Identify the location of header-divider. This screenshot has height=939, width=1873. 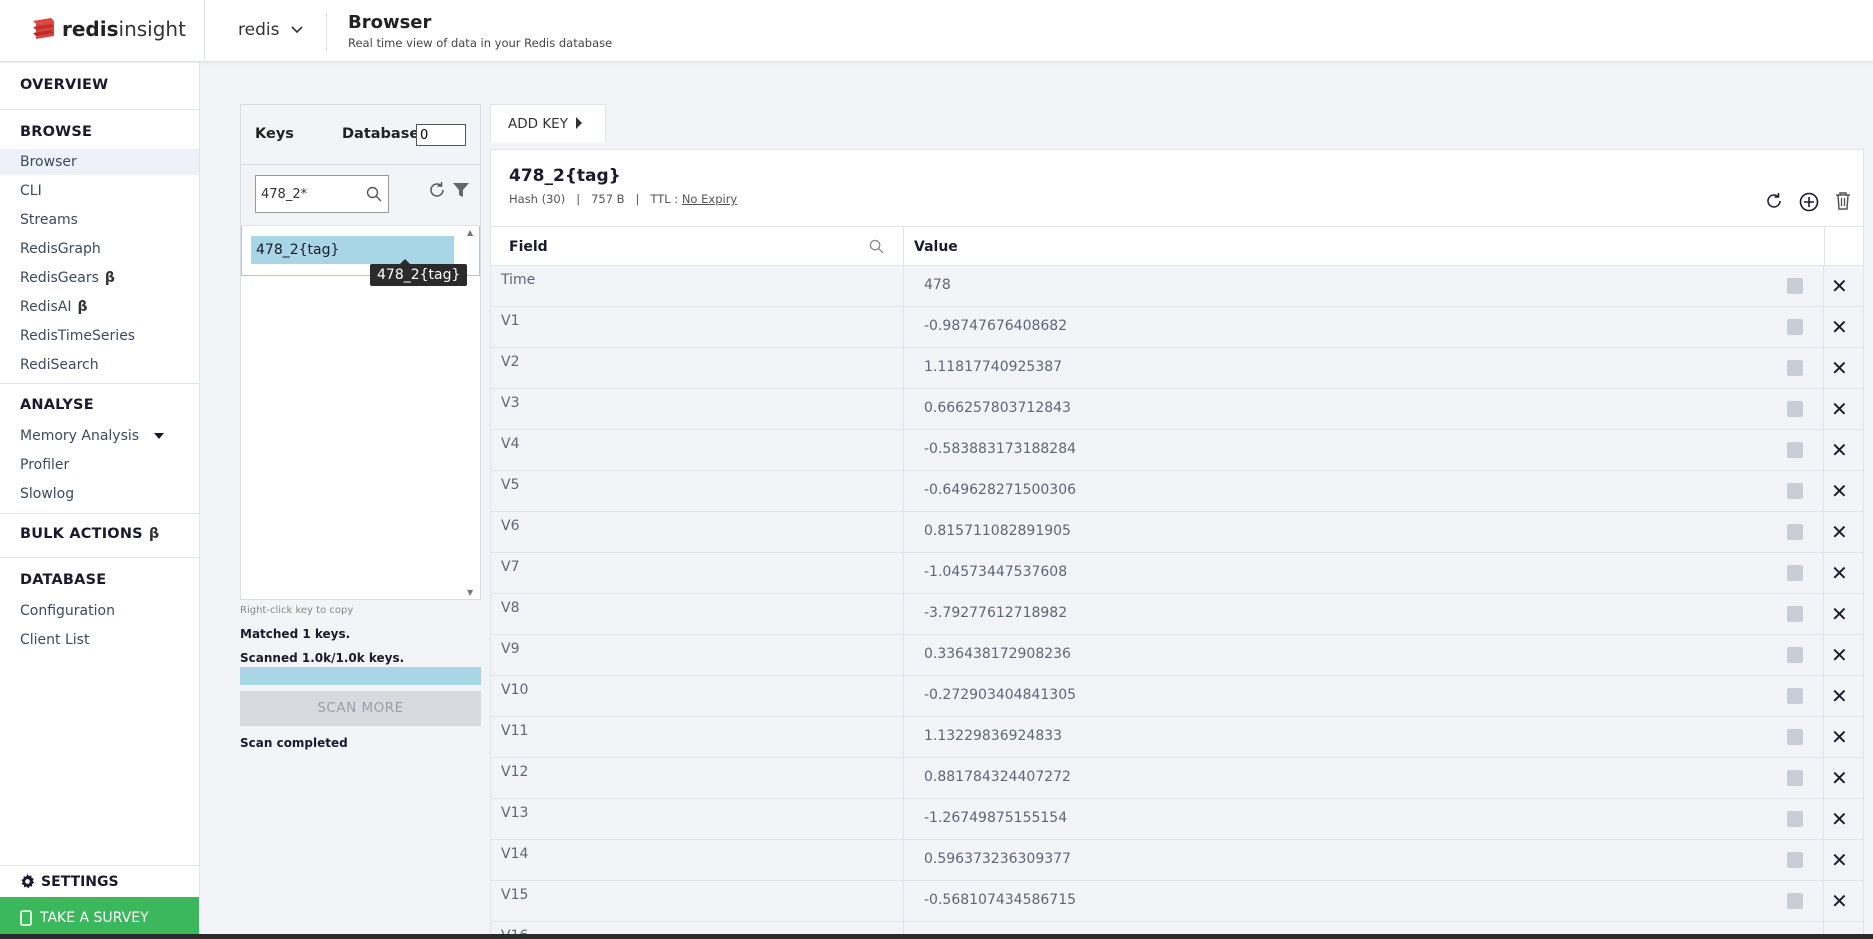
(326, 32).